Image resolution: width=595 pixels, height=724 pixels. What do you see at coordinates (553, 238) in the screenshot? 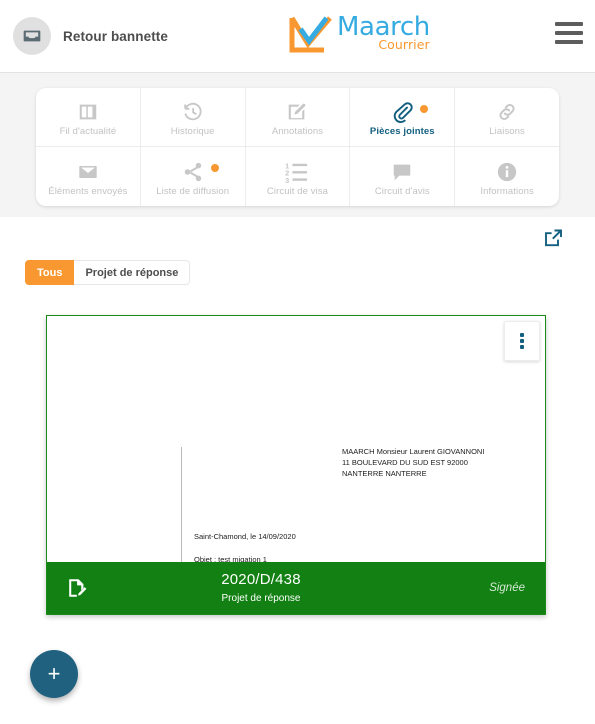
I see `open-in-new-icon` at bounding box center [553, 238].